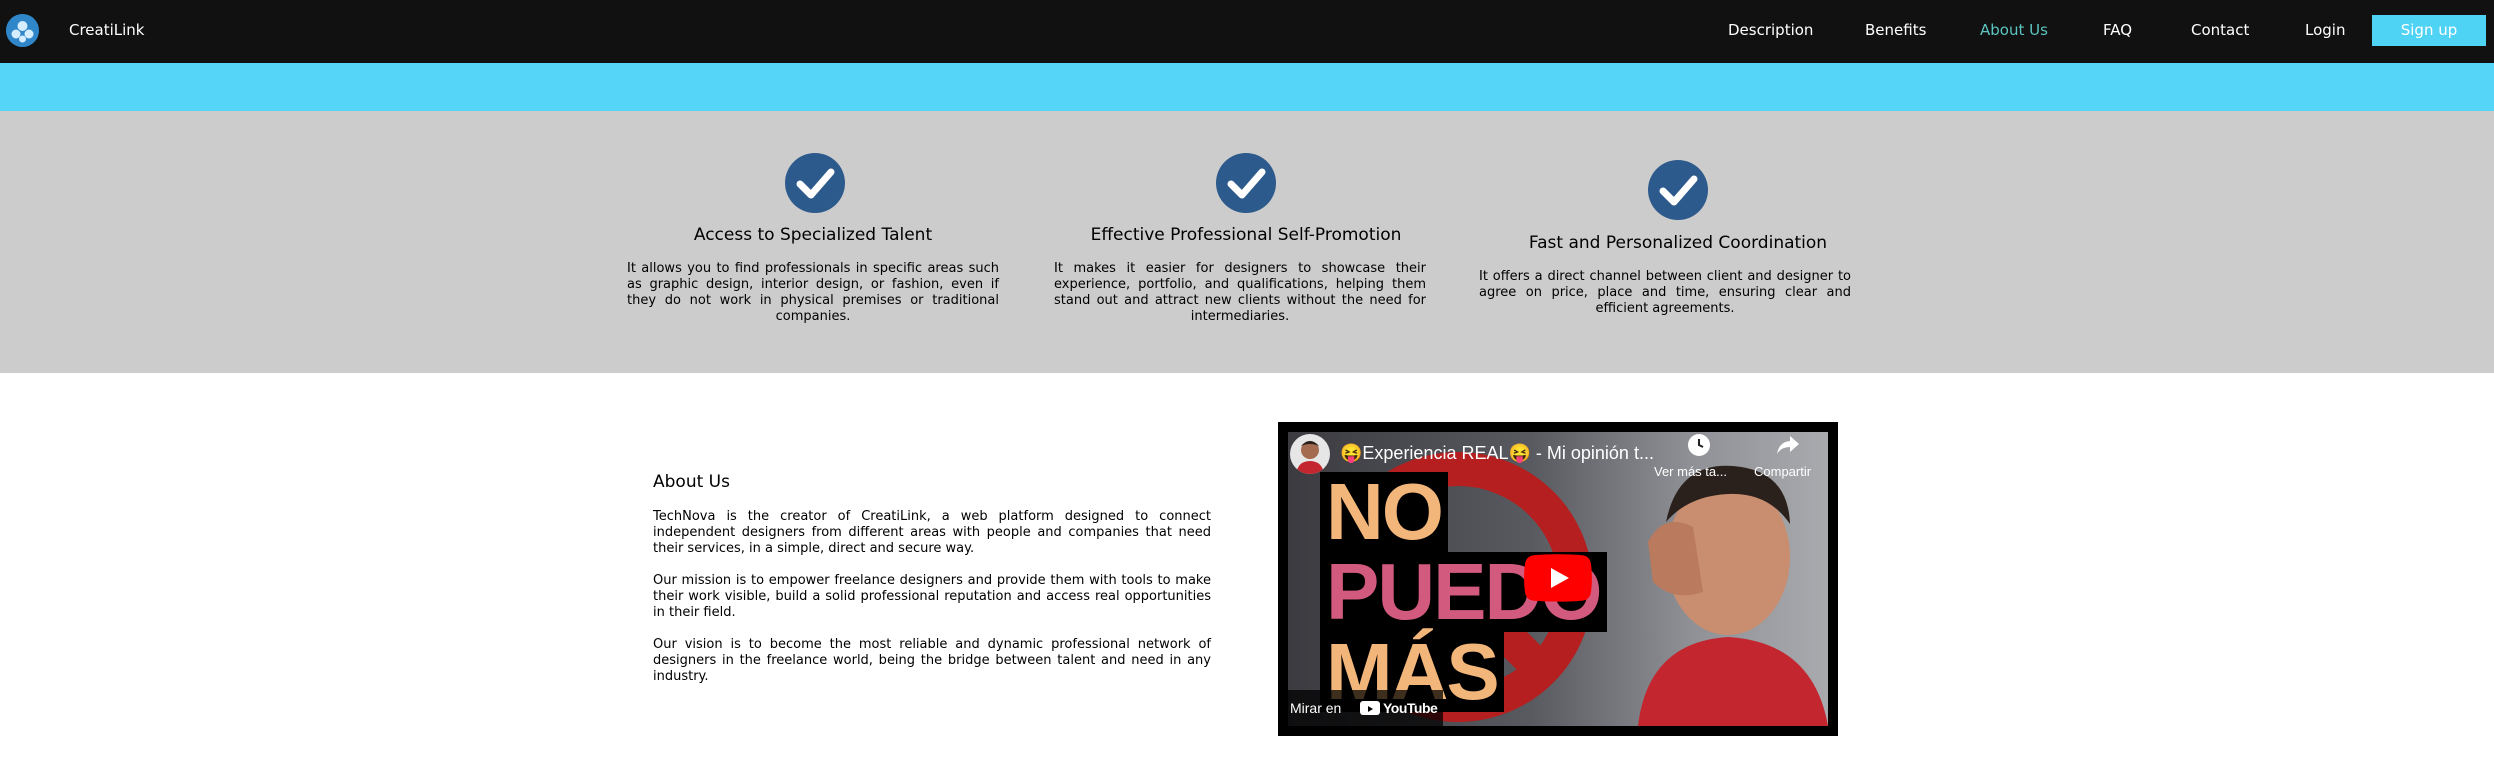 The width and height of the screenshot is (2494, 782). I want to click on watch-on-label: Mirar en, so click(1316, 708).